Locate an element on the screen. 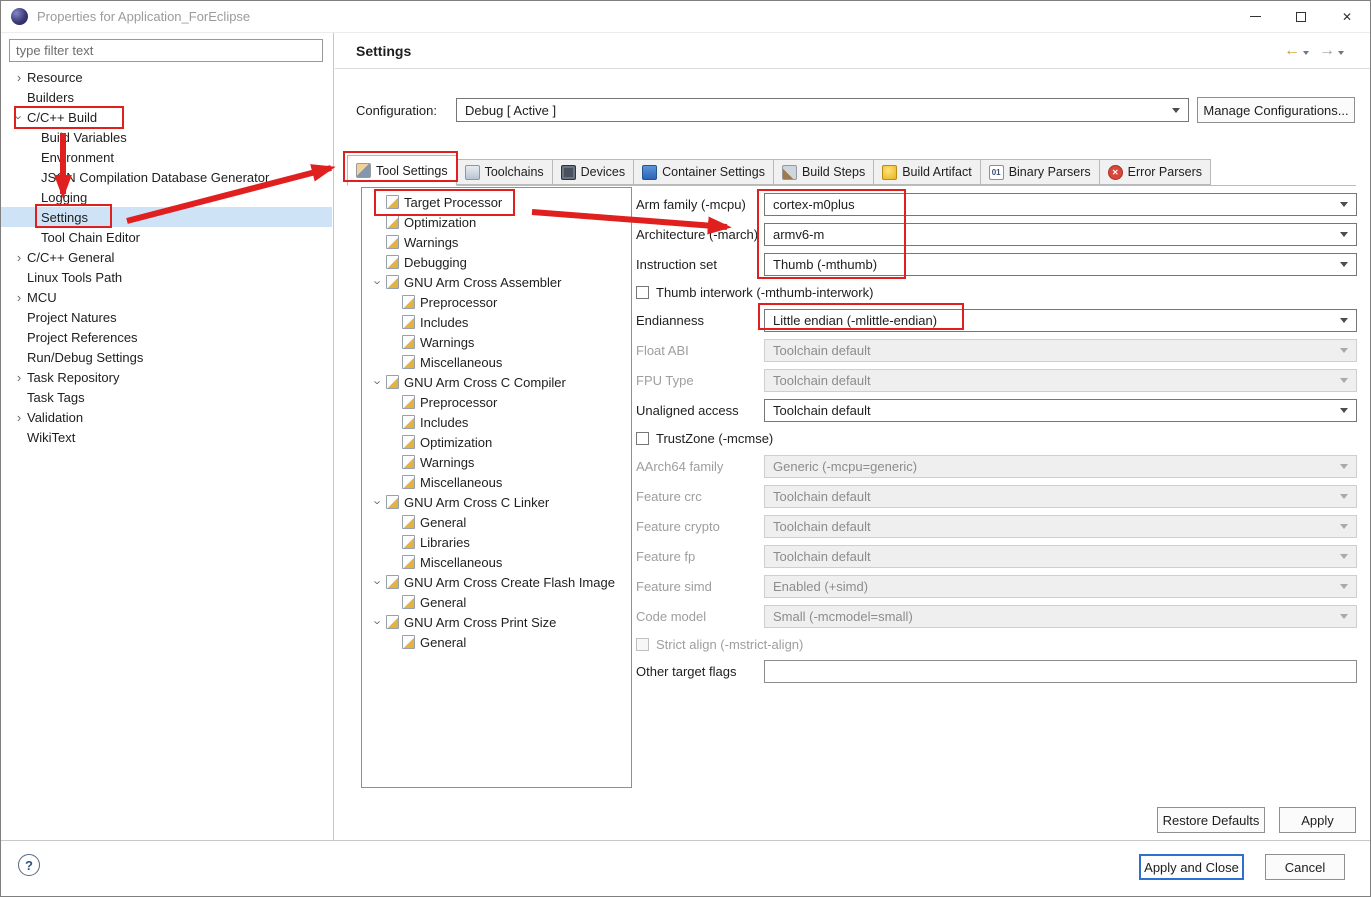  form-row: AArch64 family Generic (-mcpu=generic) is located at coordinates (996, 466).